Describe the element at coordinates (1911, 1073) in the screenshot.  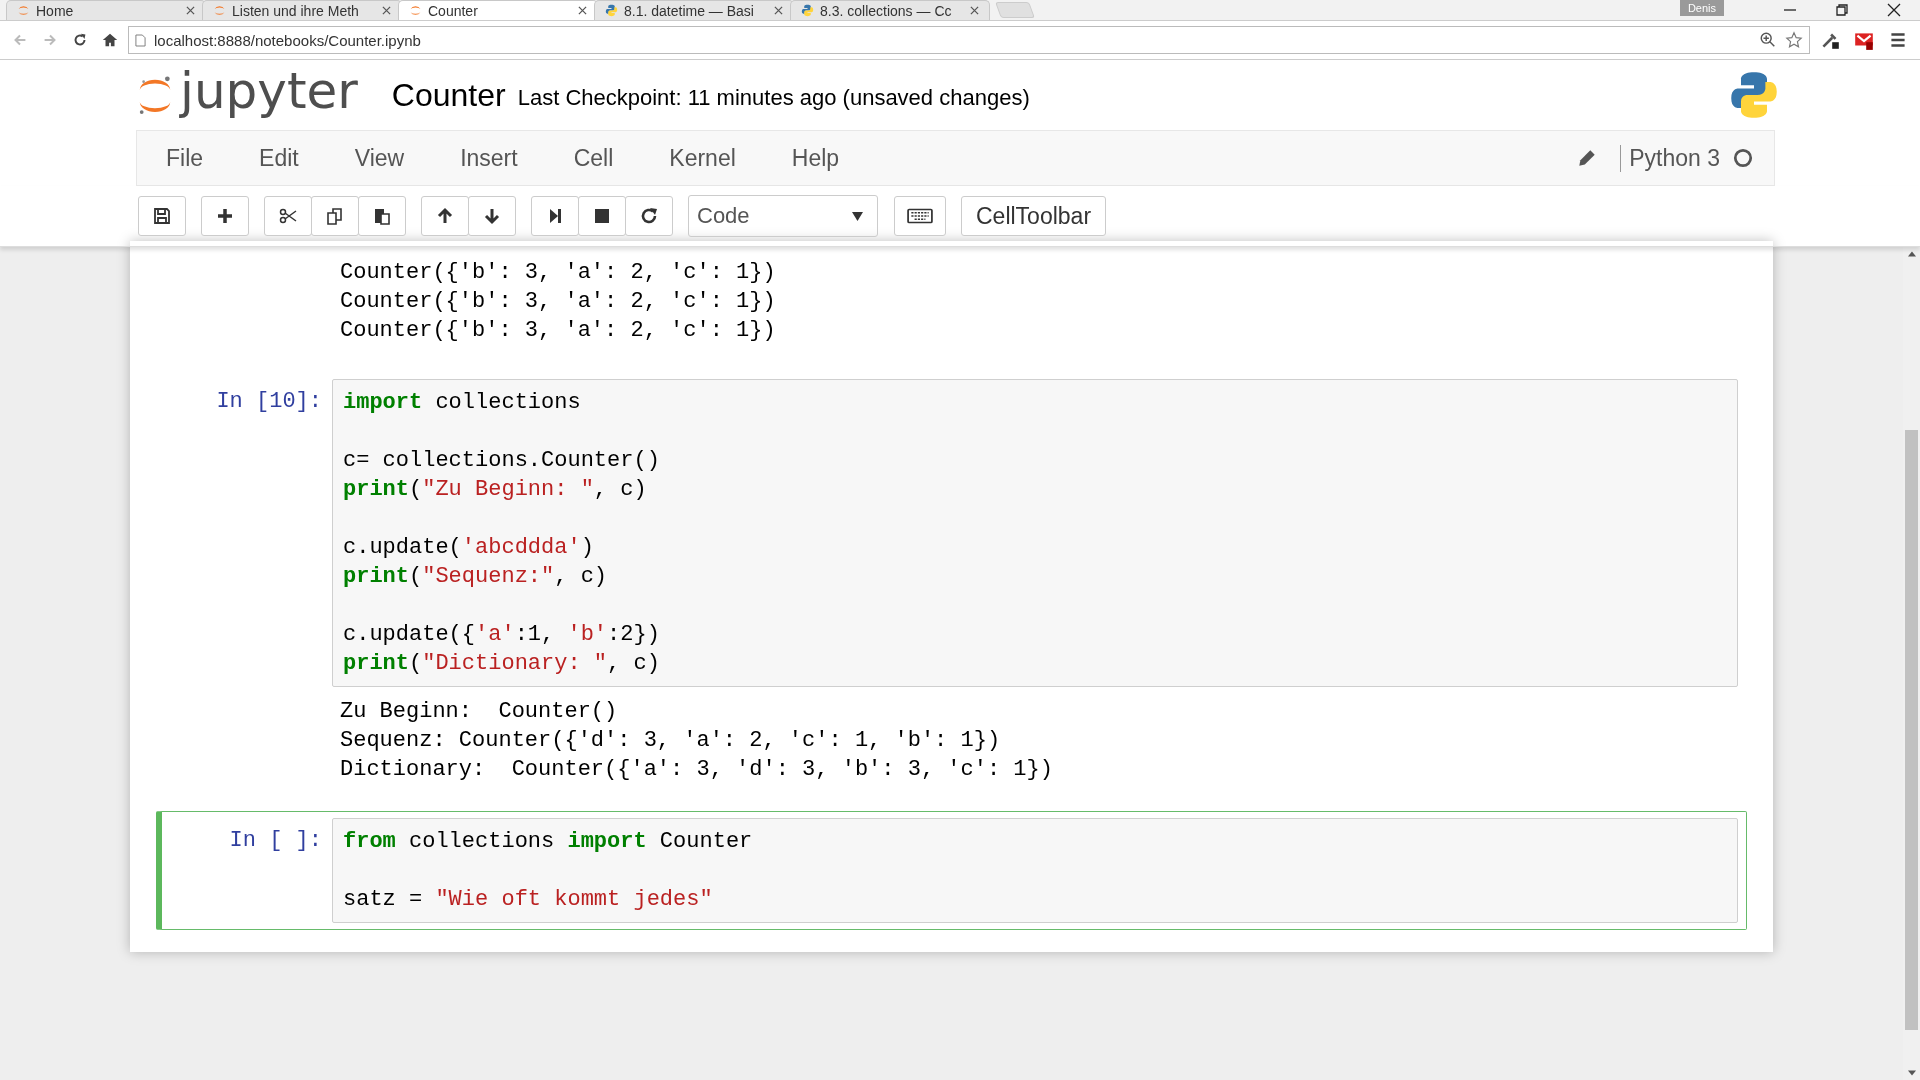
I see `scroll-down-icon` at that location.